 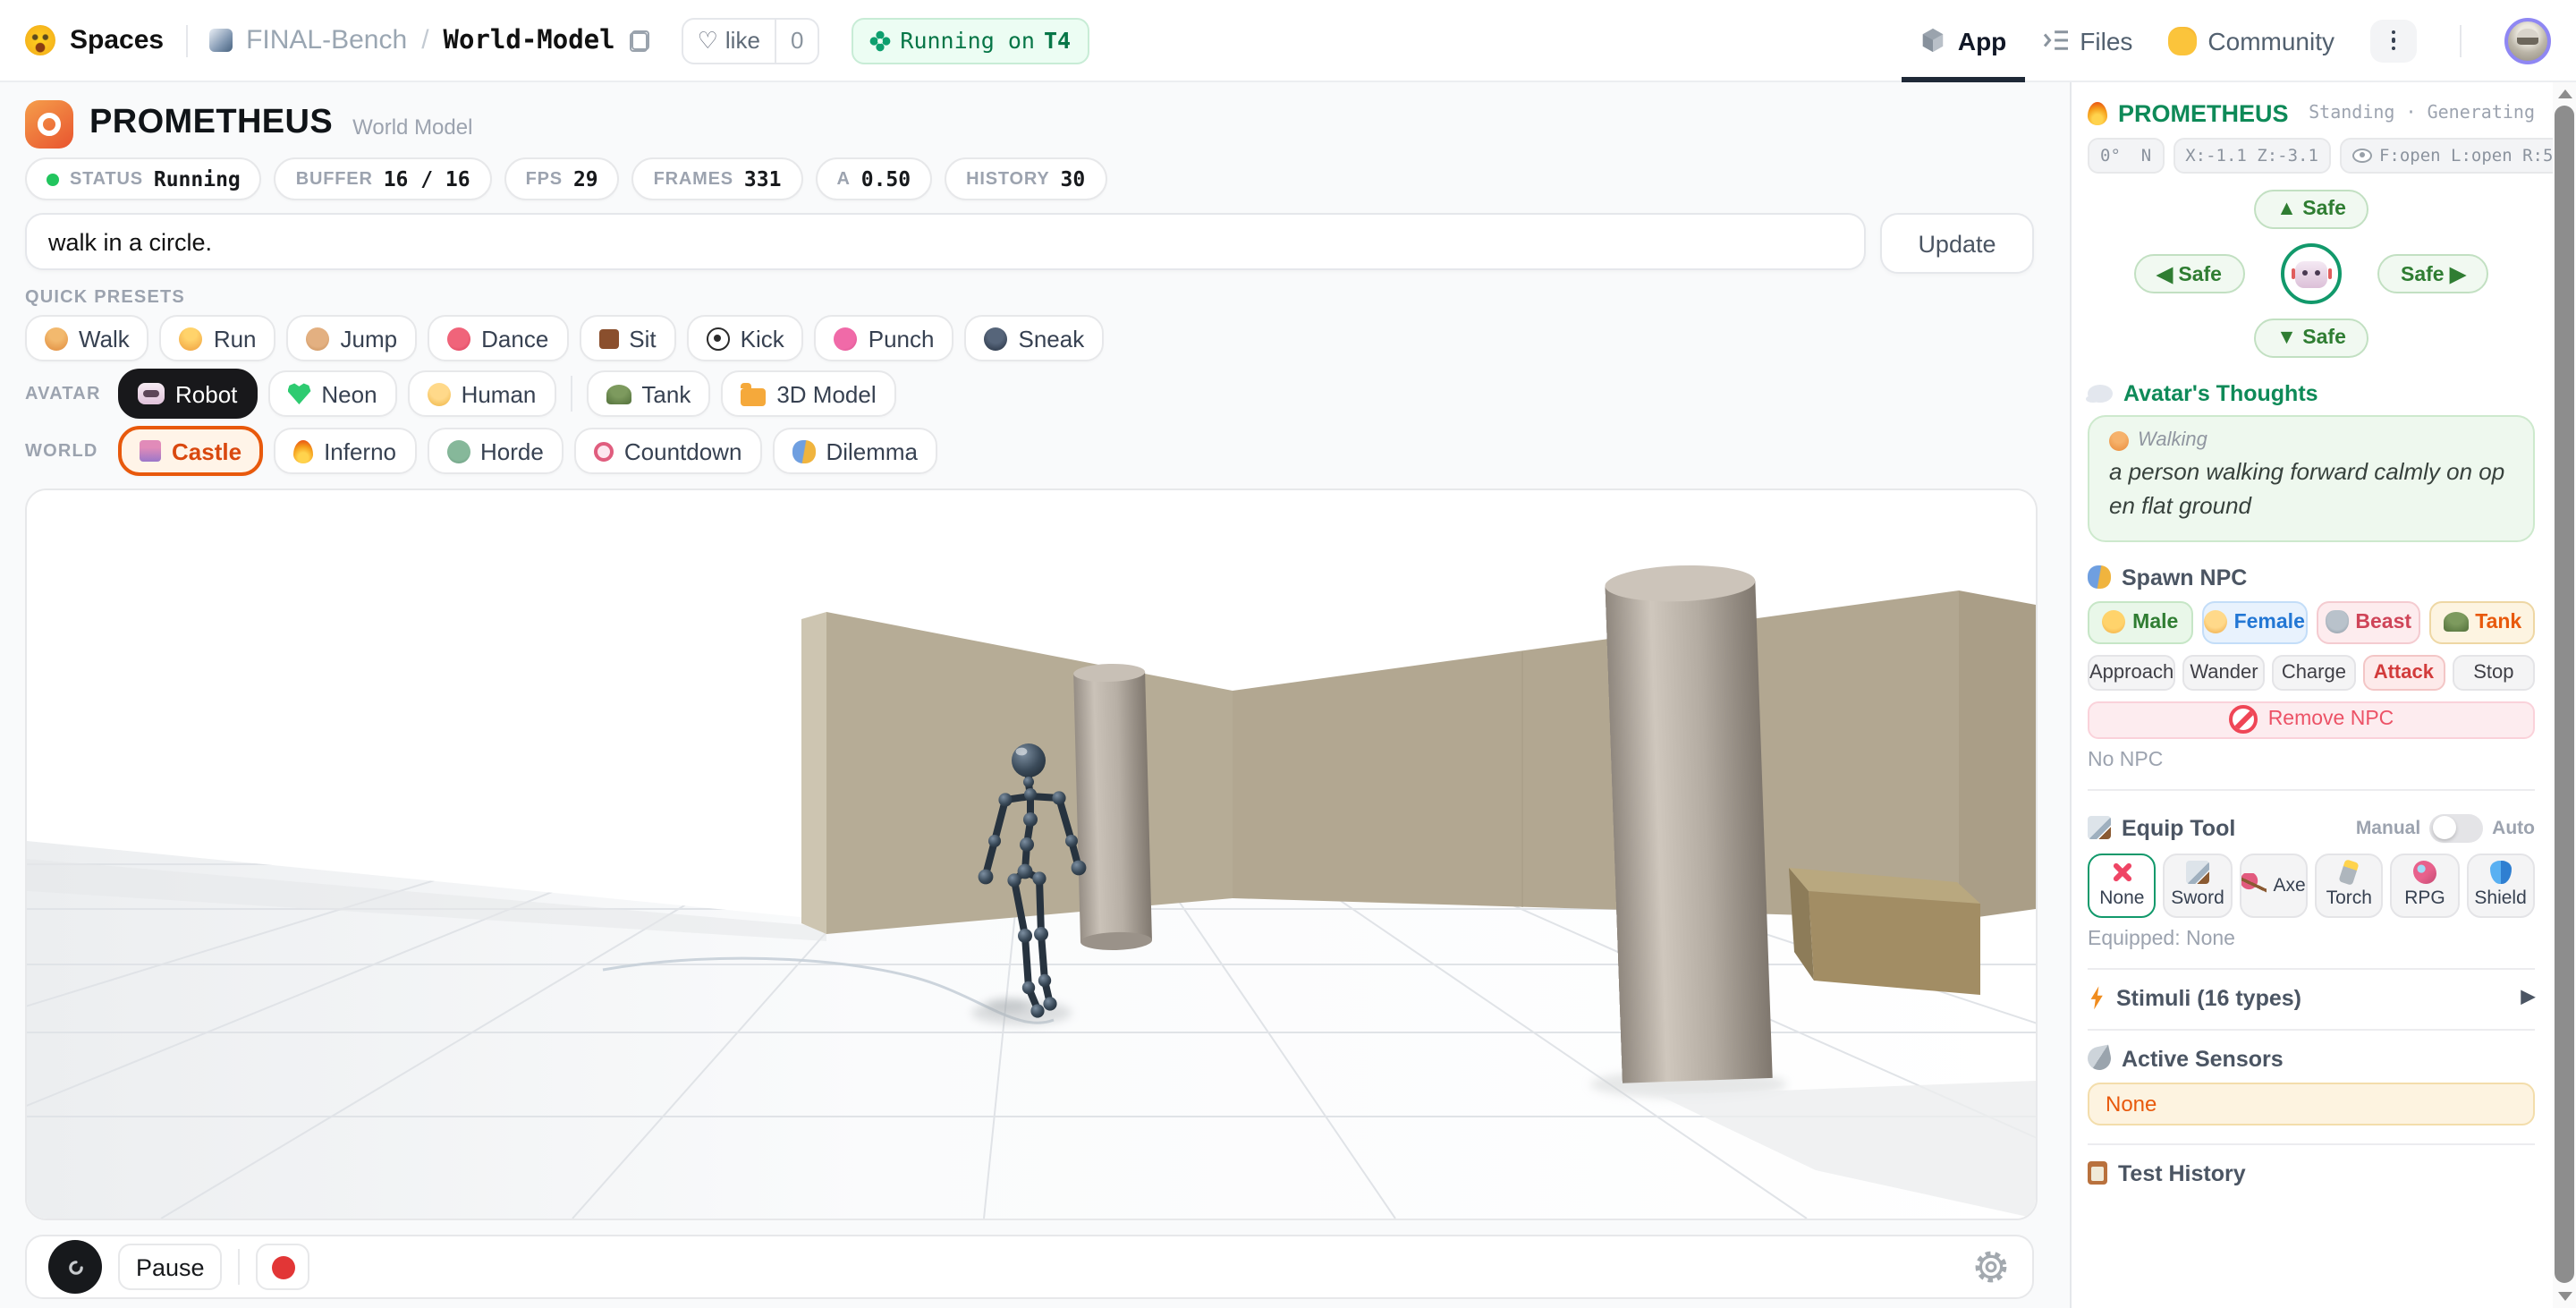 I want to click on tool-rpg-button: RPG, so click(x=2425, y=885).